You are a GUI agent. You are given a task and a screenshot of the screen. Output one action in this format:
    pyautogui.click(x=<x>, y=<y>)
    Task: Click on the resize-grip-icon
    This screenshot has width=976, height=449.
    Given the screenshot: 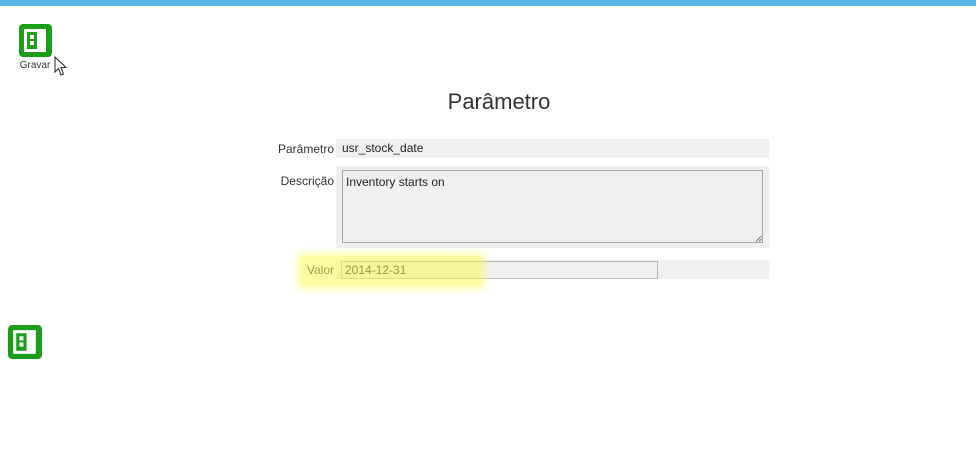 What is the action you would take?
    pyautogui.click(x=758, y=238)
    